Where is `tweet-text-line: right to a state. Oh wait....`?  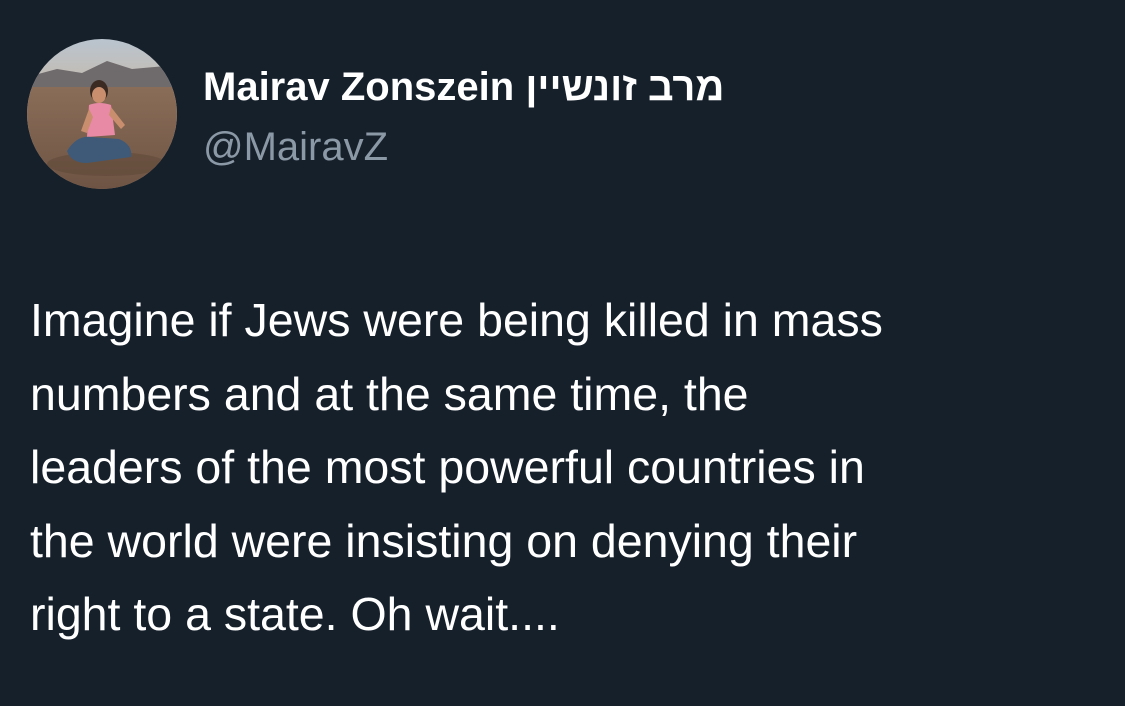
tweet-text-line: right to a state. Oh wait.... is located at coordinates (295, 614).